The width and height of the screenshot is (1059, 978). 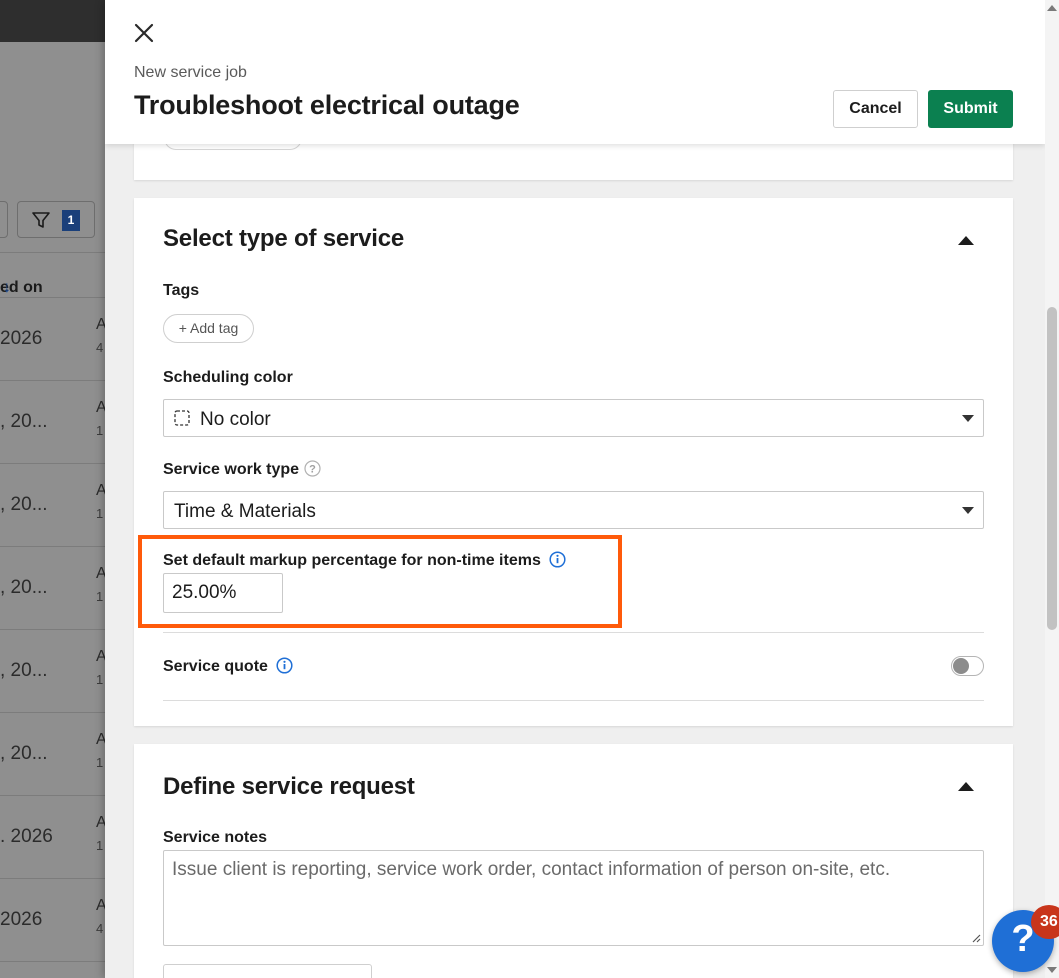 What do you see at coordinates (1052, 468) in the screenshot?
I see `scrollbar-thumb` at bounding box center [1052, 468].